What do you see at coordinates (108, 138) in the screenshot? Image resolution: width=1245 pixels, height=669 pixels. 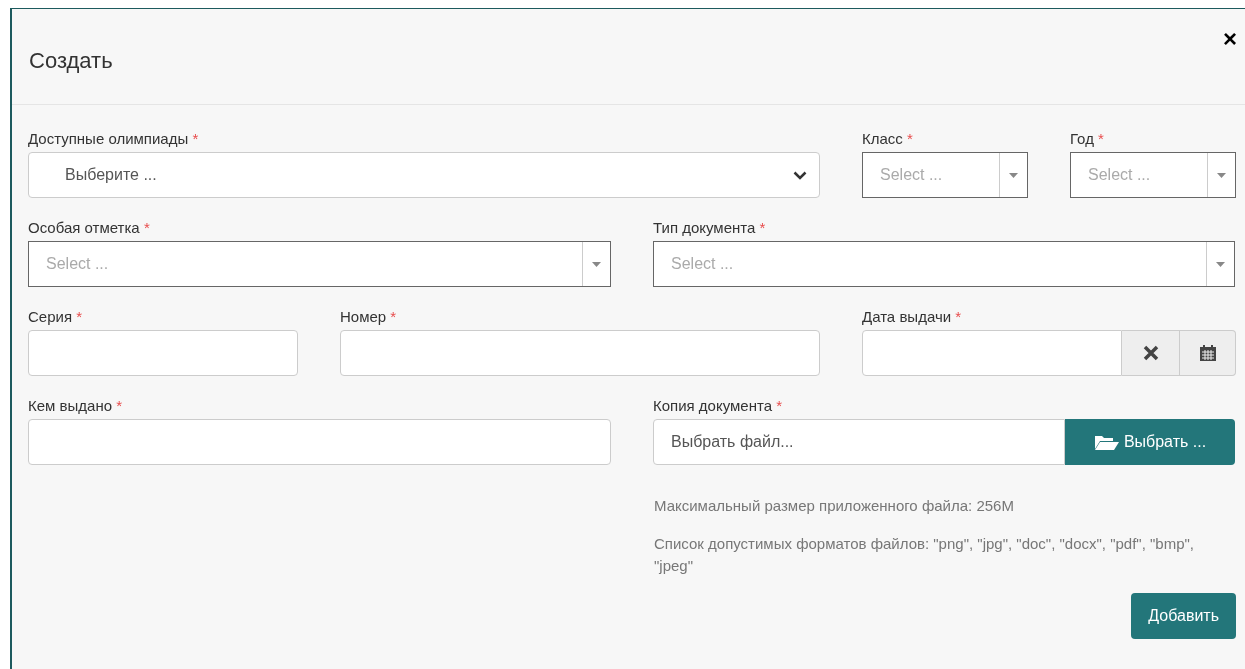 I see `field-label: Доступные олимпиады` at bounding box center [108, 138].